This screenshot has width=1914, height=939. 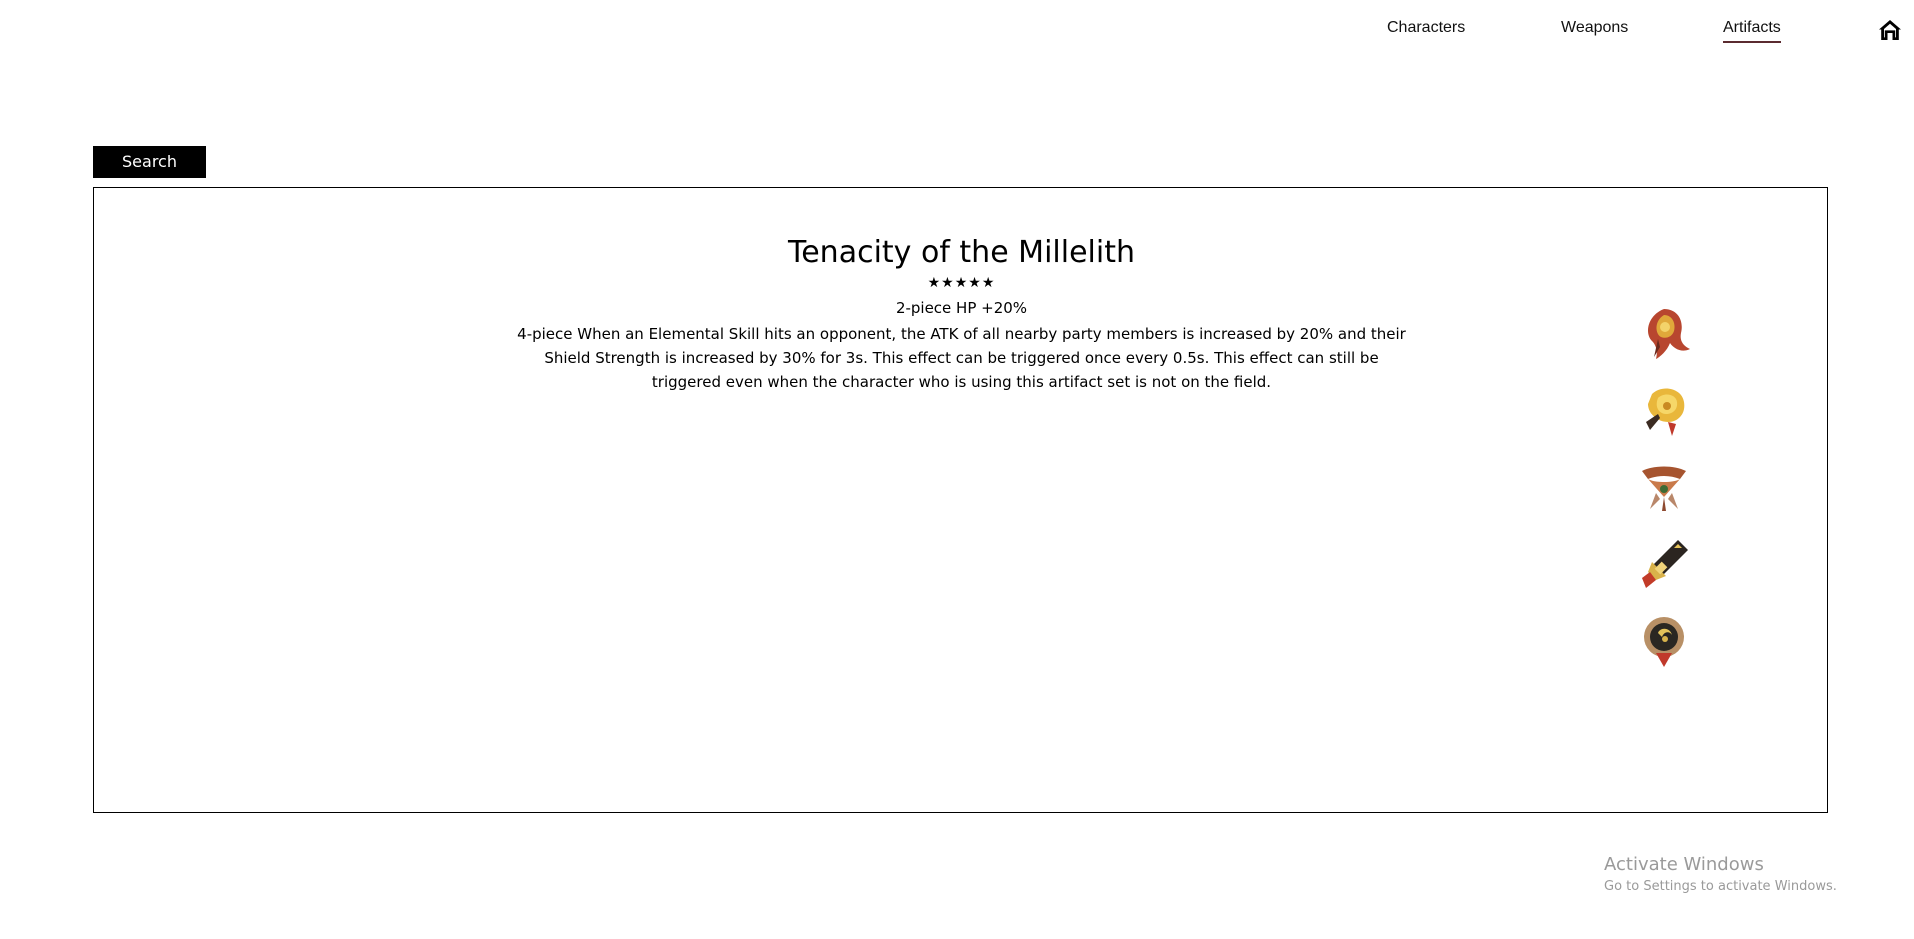 What do you see at coordinates (1684, 864) in the screenshot?
I see `watermark-title: Activate Windows` at bounding box center [1684, 864].